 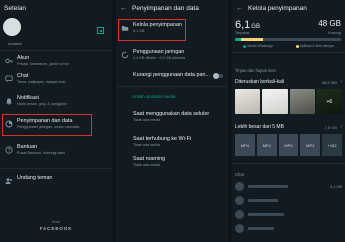 What do you see at coordinates (41, 152) in the screenshot?
I see `settings-item-sub: Pusat Bantuan, hubungi kami` at bounding box center [41, 152].